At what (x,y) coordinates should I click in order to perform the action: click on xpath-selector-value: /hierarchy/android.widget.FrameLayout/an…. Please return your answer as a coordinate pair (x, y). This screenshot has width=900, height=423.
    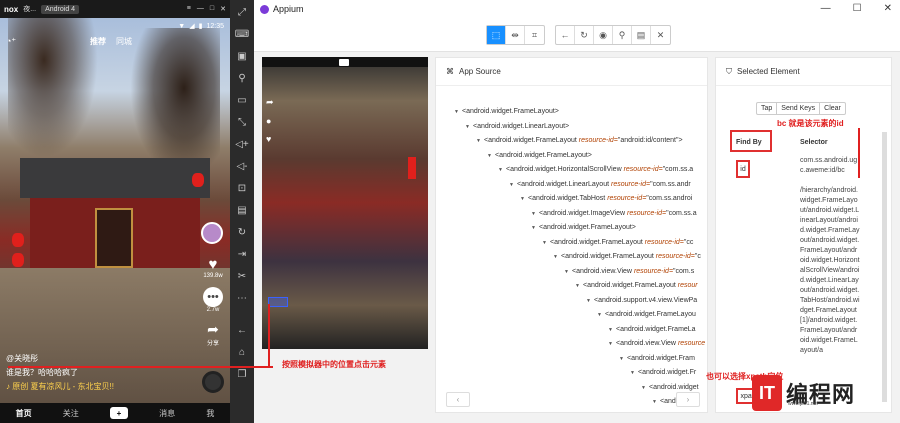
    Looking at the image, I should click on (830, 271).